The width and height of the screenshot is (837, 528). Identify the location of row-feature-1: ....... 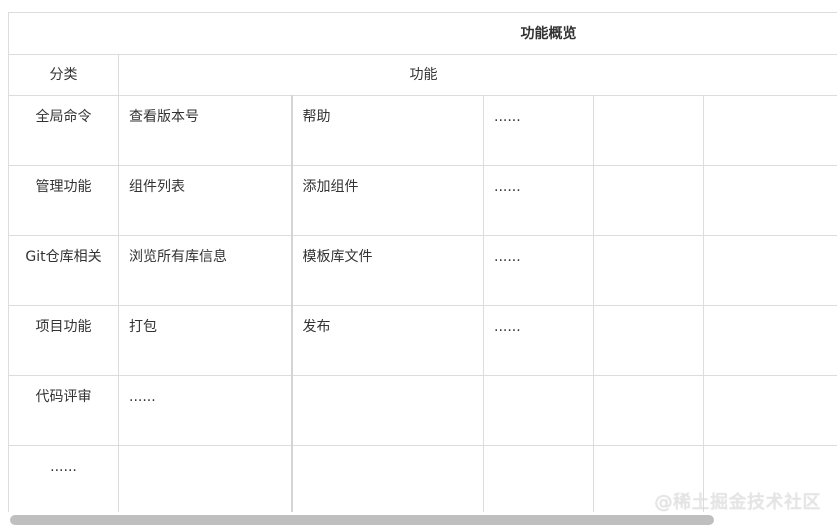
(205, 410).